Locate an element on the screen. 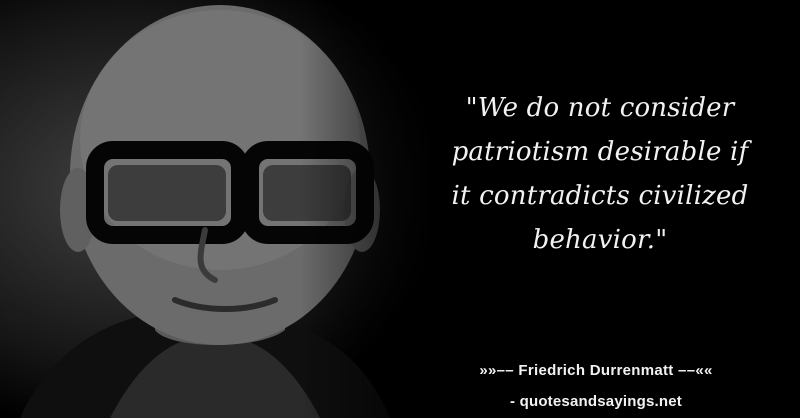 The height and width of the screenshot is (418, 800). source-attribution: - quotesandsayings.net is located at coordinates (596, 401).